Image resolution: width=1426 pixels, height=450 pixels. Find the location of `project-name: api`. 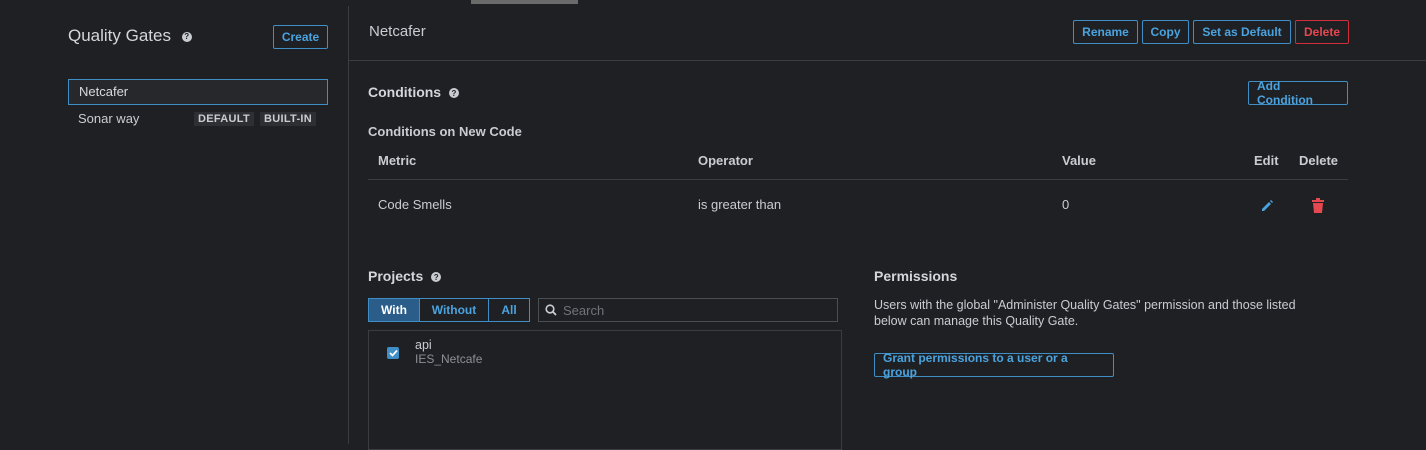

project-name: api is located at coordinates (423, 345).